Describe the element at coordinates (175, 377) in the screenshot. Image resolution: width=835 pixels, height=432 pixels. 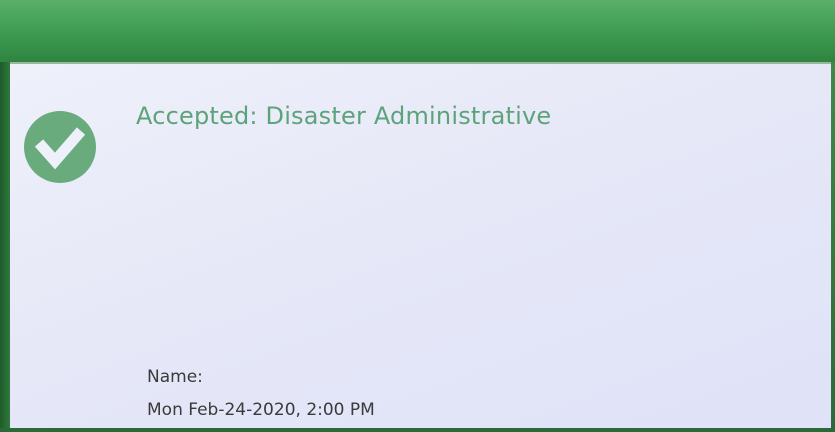
I see `name-label: Name:` at that location.